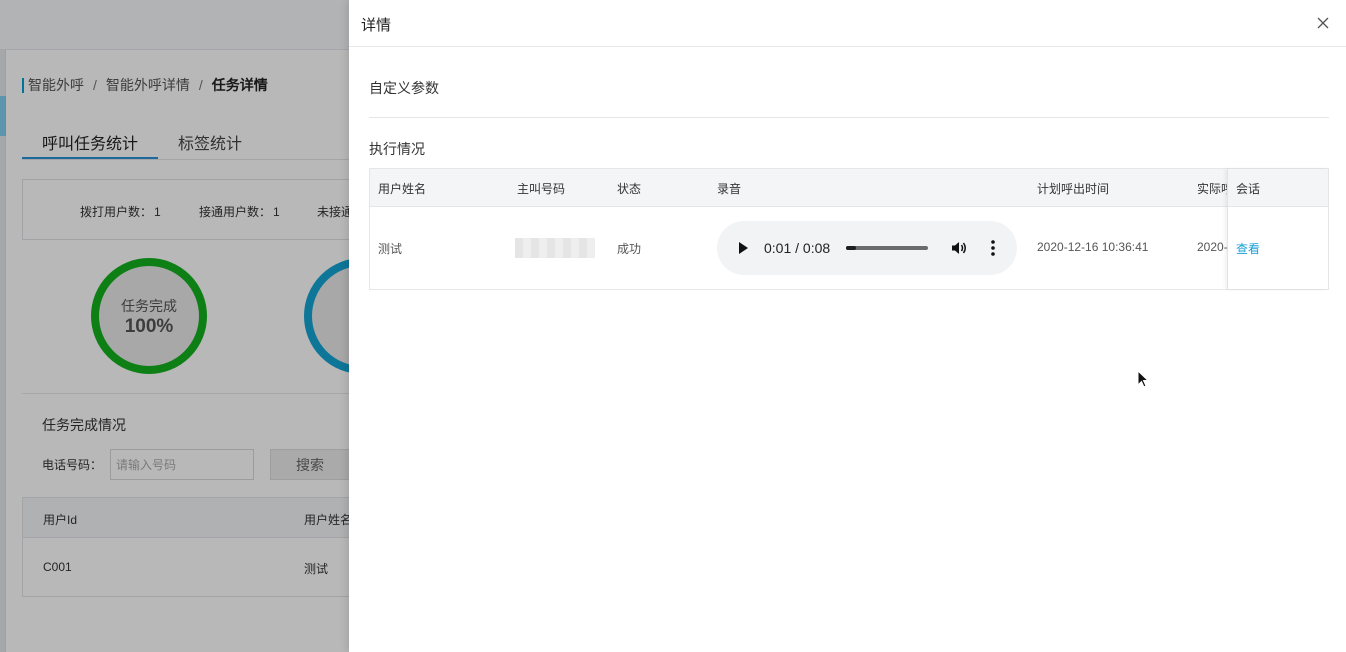  I want to click on session-column: 会话 查看, so click(1277, 229).